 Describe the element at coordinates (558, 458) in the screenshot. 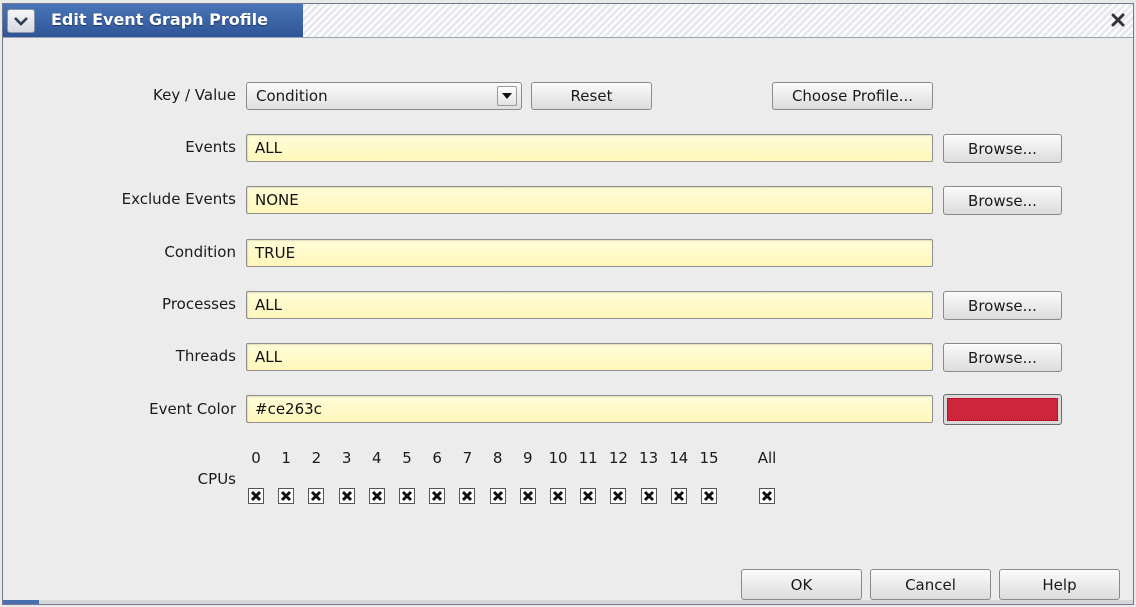

I see `cpu-10-label: 10` at that location.